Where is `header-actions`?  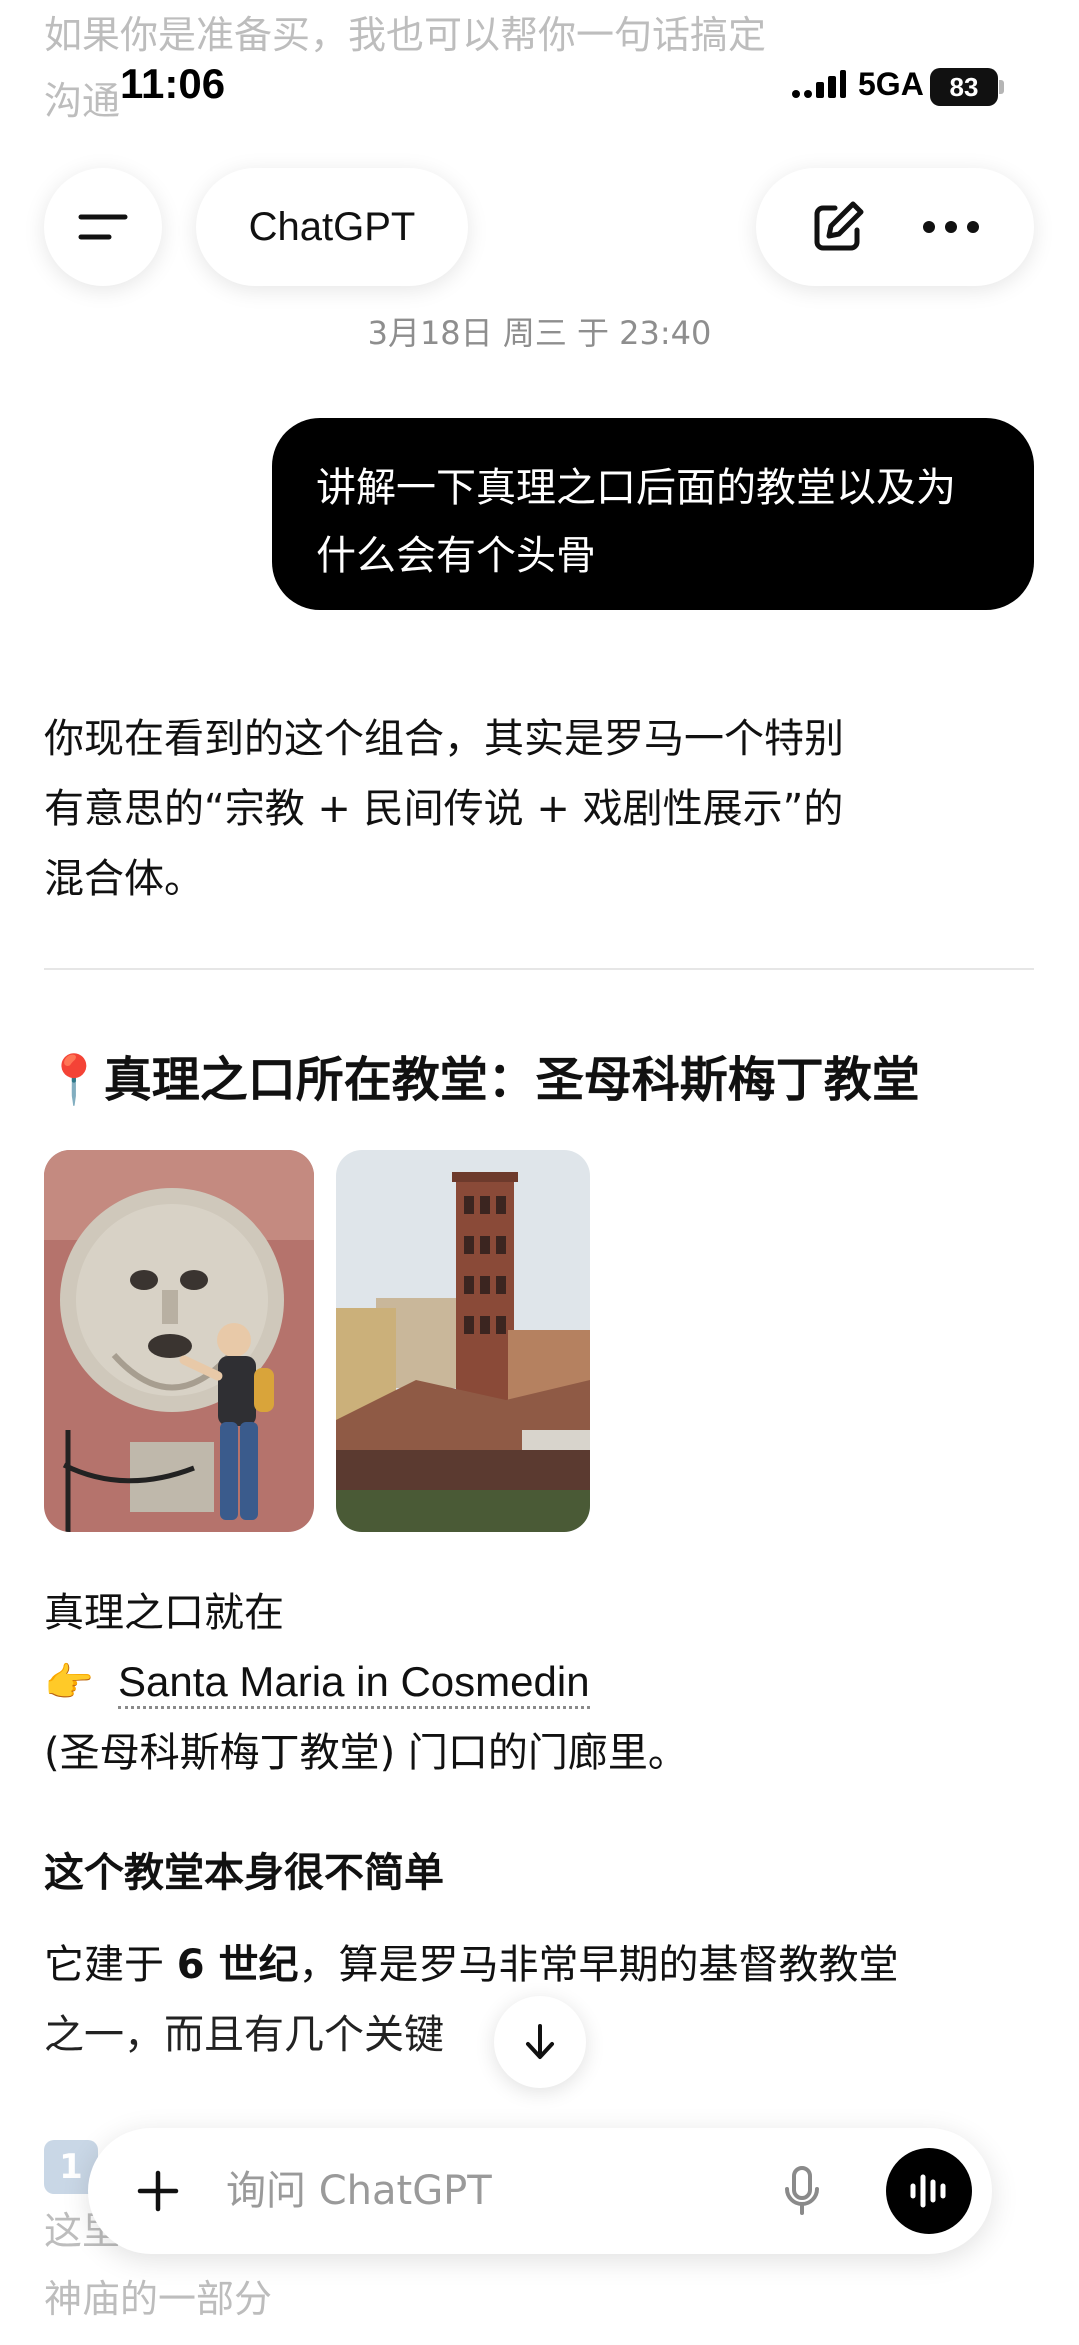
header-actions is located at coordinates (895, 227).